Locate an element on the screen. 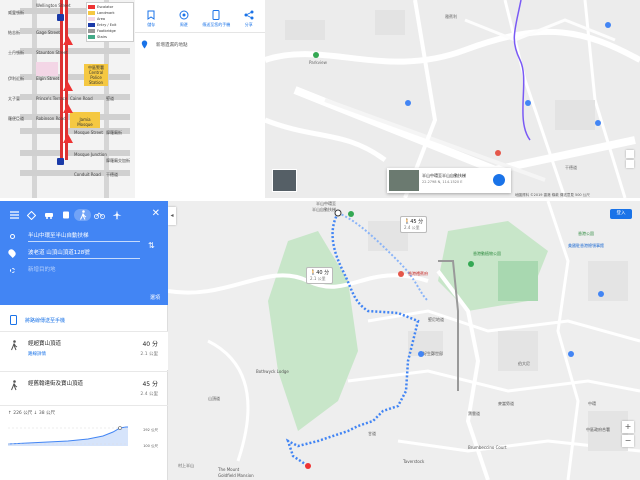 Image resolution: width=640 pixels, height=480 pixels. elevation-min: 100 公尺 is located at coordinates (150, 446).